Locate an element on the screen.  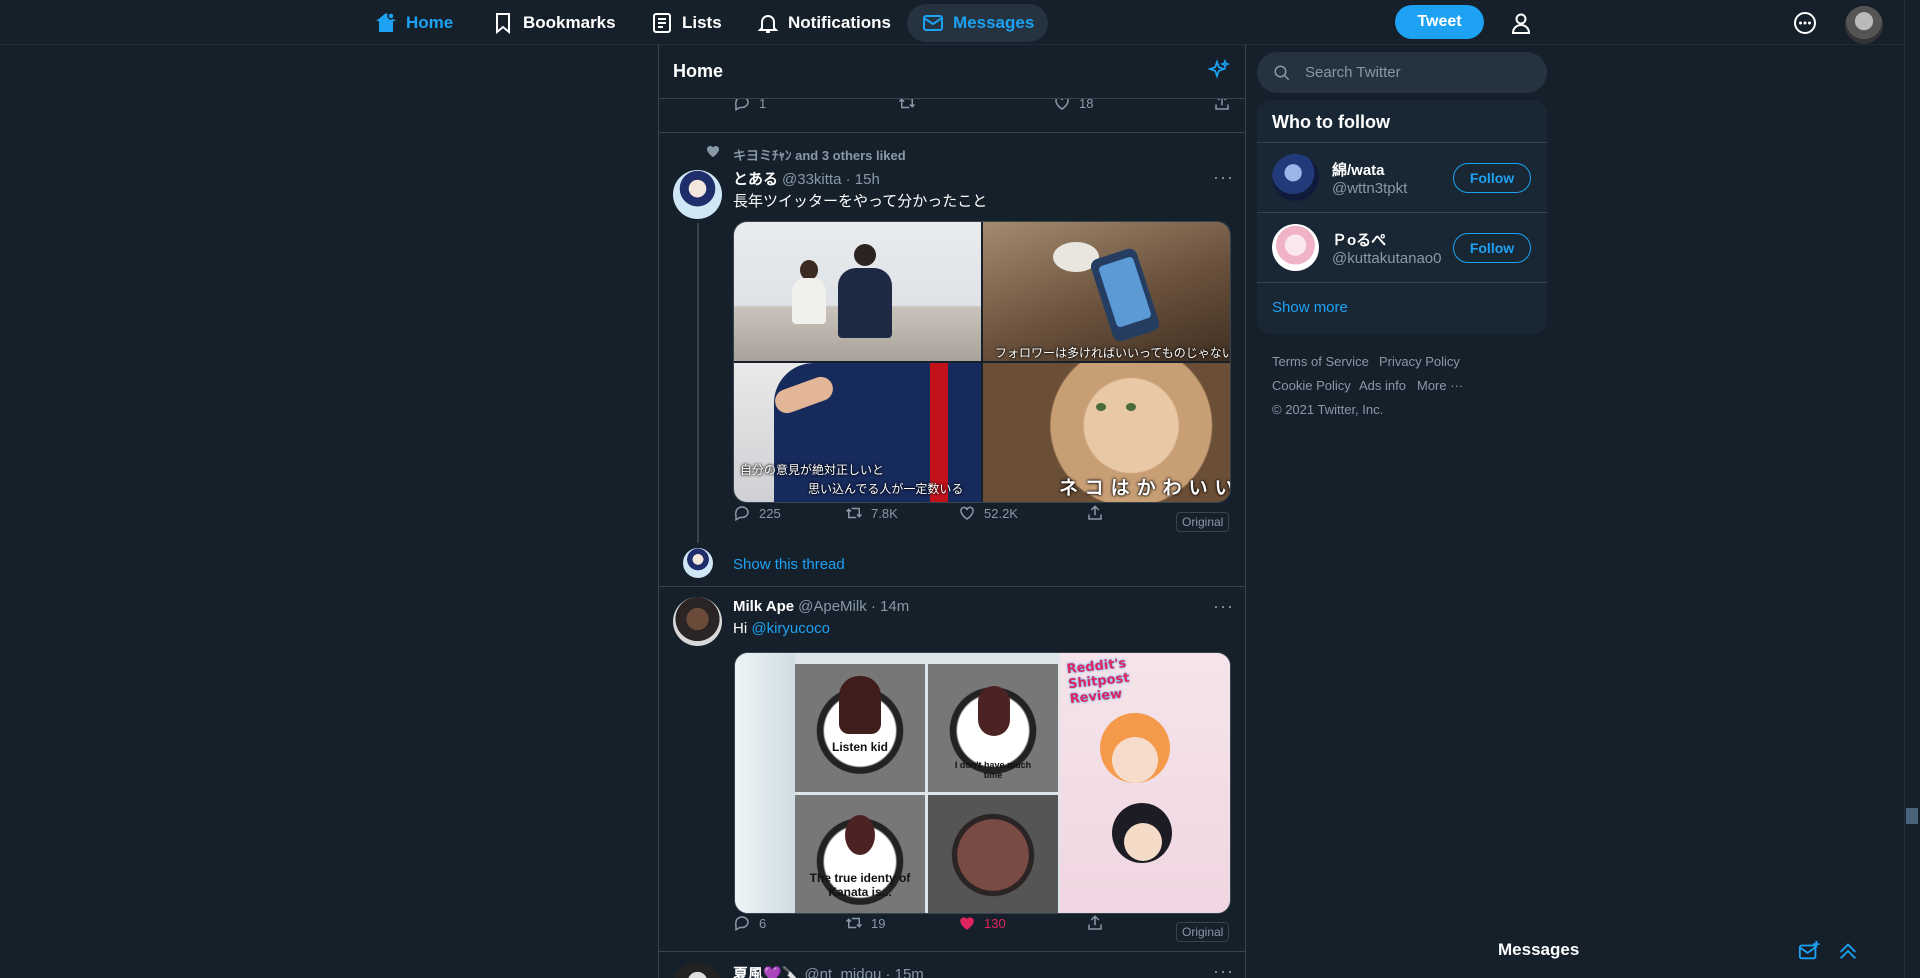
tweet-text: Hi @kiryucoco is located at coordinates (781, 628).